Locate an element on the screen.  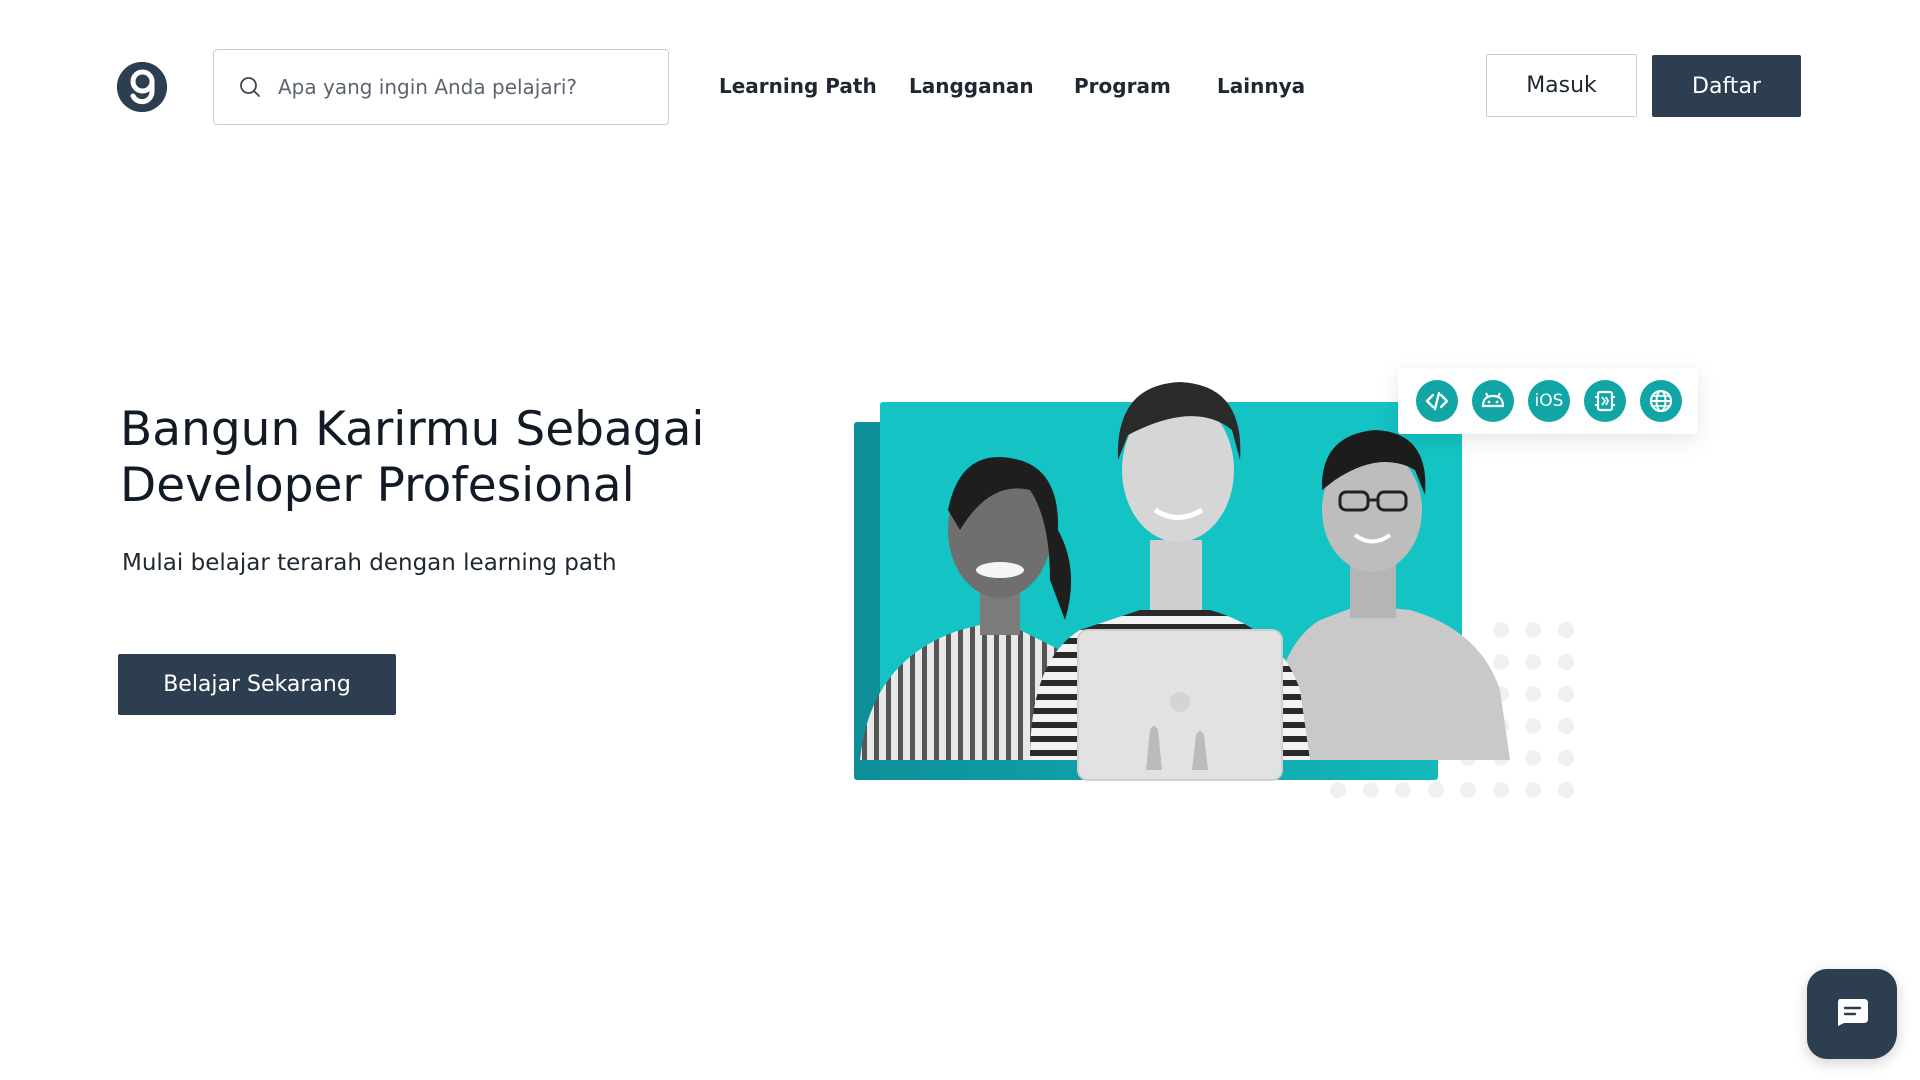
android-icon is located at coordinates (1493, 401).